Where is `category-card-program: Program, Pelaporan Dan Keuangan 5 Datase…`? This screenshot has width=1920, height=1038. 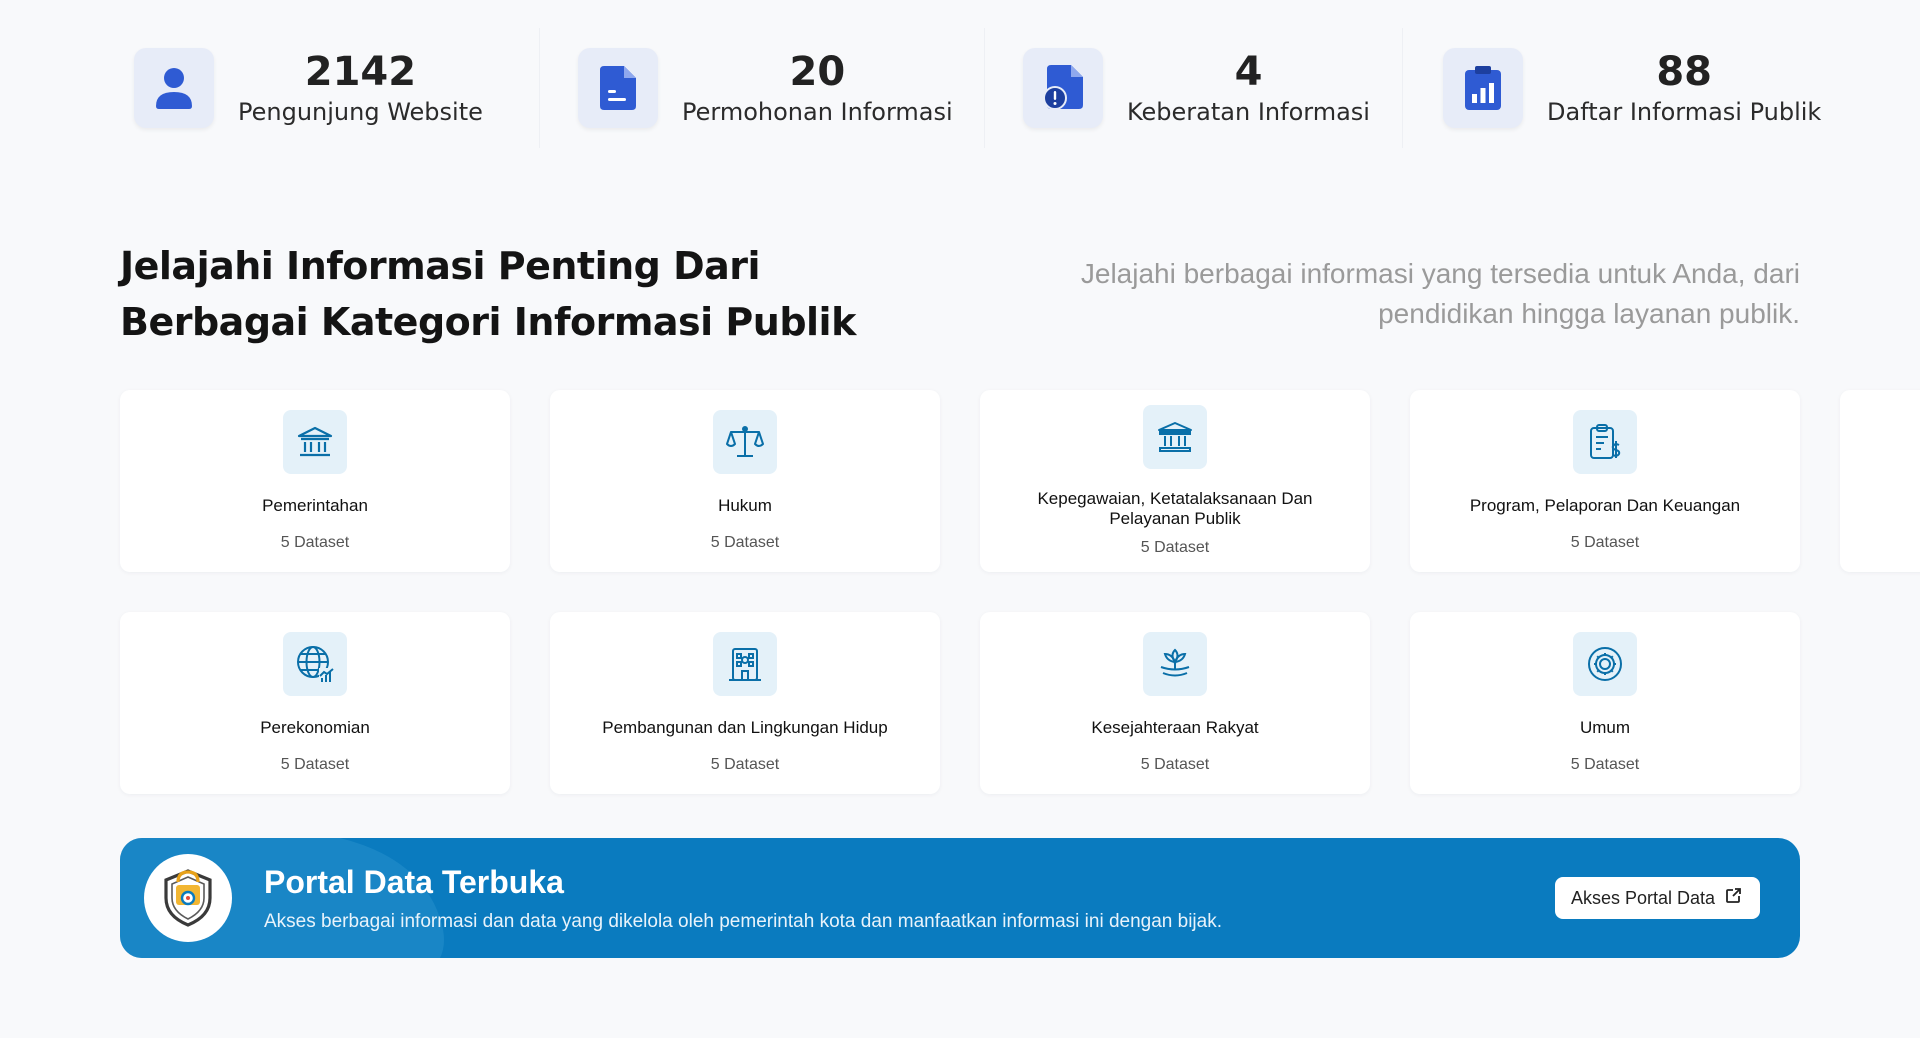
category-card-program: Program, Pelaporan Dan Keuangan 5 Datase… is located at coordinates (1605, 481).